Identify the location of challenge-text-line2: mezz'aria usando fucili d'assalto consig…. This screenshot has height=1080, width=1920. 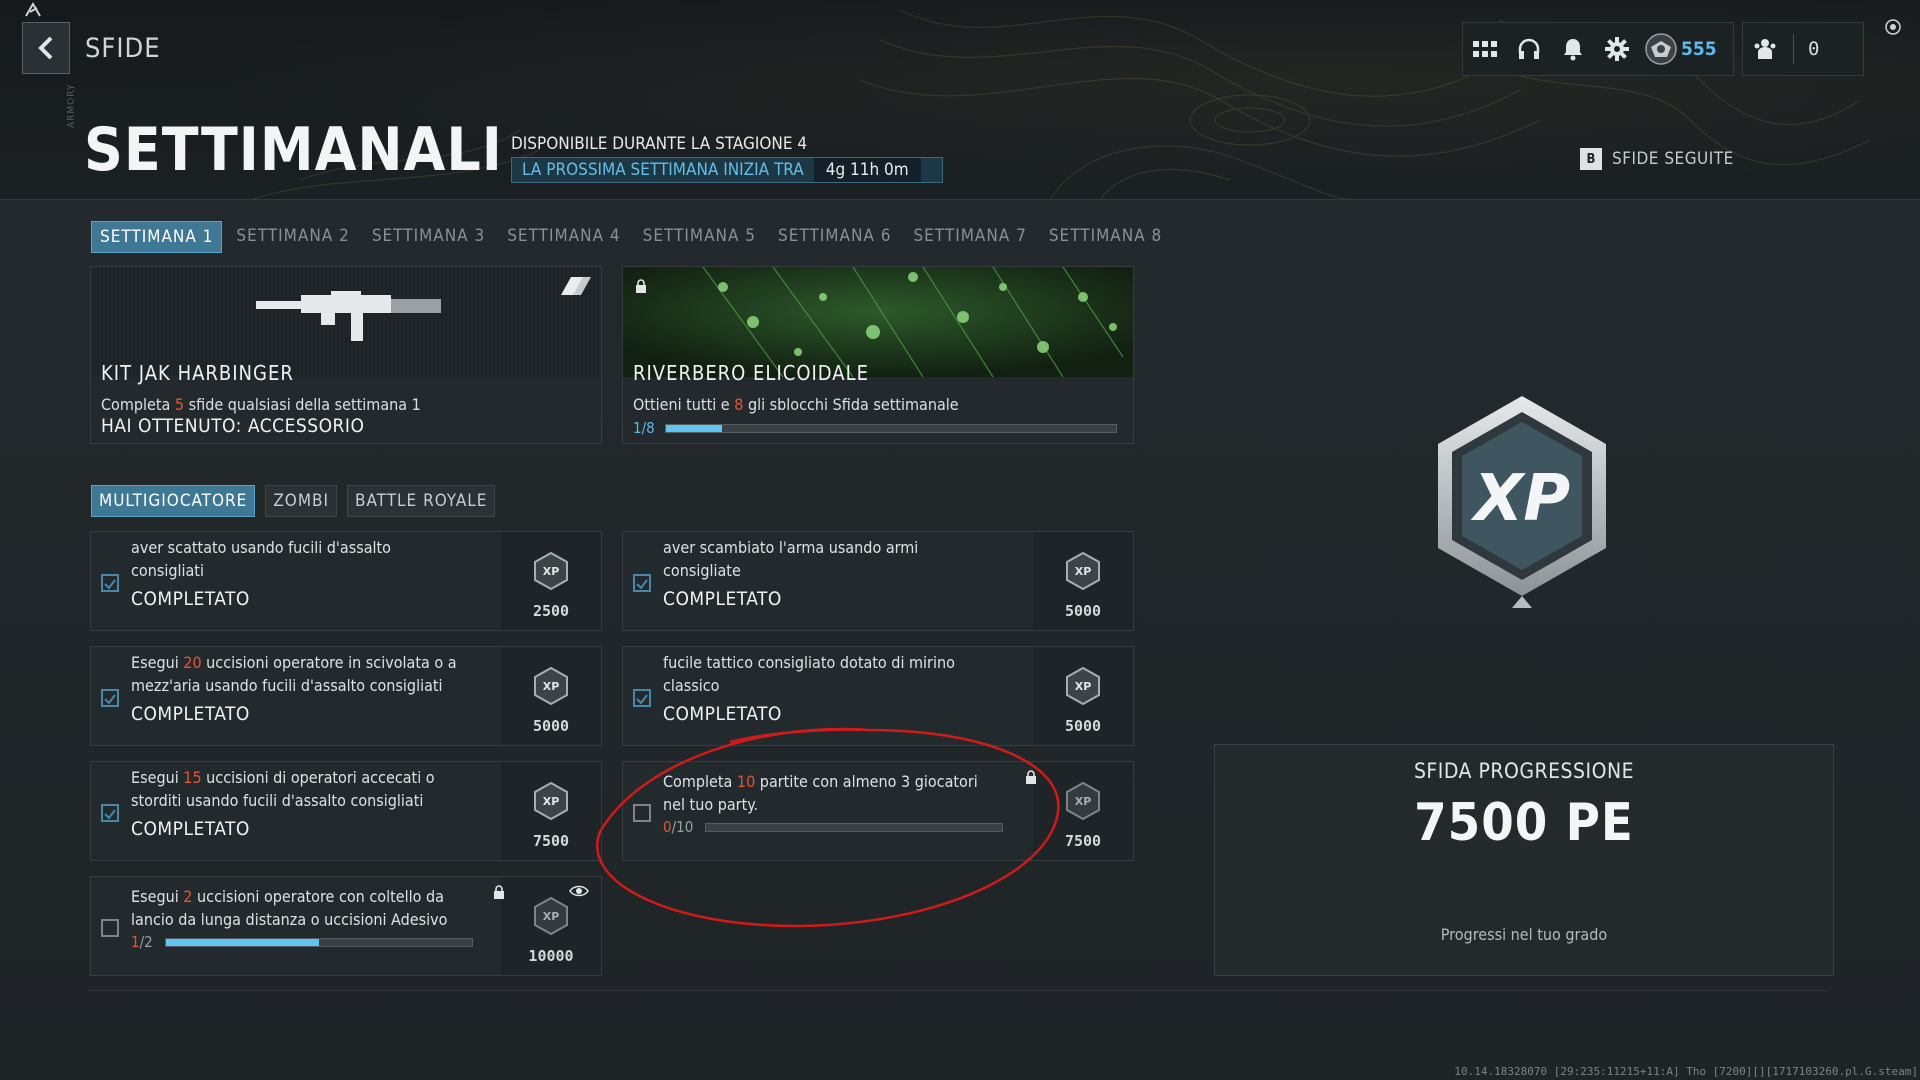
(287, 685).